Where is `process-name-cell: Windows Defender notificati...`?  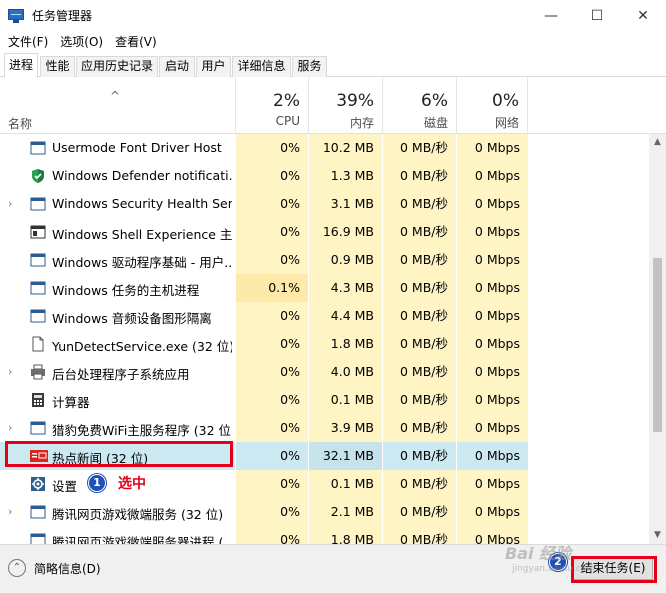
process-name-cell: Windows Defender notificati... is located at coordinates (117, 176).